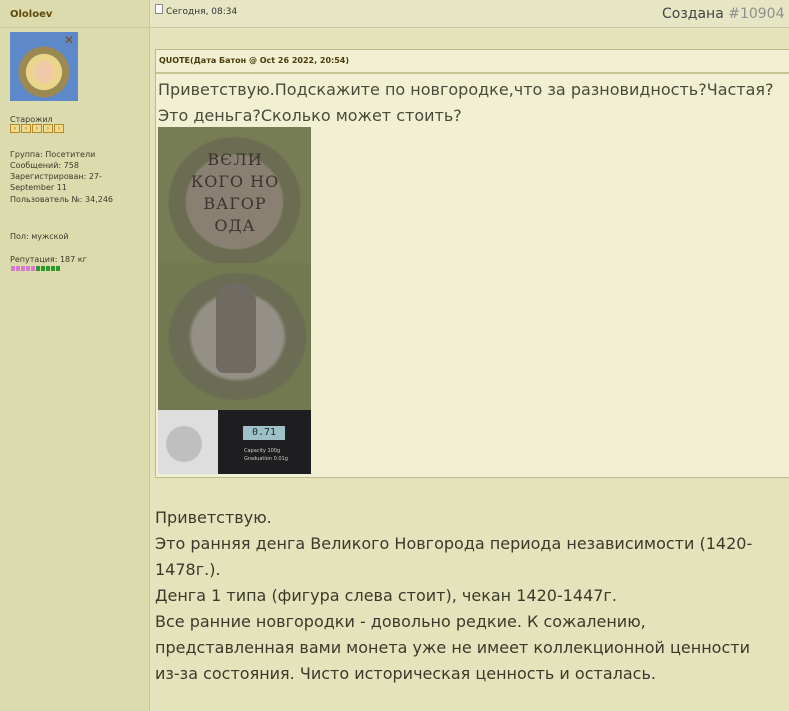 Image resolution: width=789 pixels, height=711 pixels. What do you see at coordinates (44, 66) in the screenshot?
I see `avatar: ✕` at bounding box center [44, 66].